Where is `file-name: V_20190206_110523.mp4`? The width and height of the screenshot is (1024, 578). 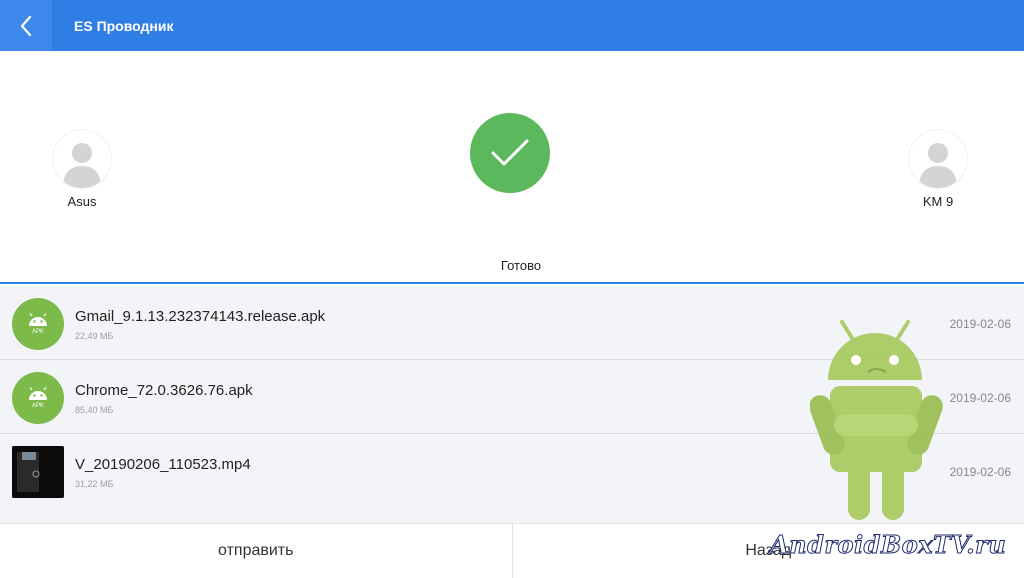
file-name: V_20190206_110523.mp4 is located at coordinates (163, 464).